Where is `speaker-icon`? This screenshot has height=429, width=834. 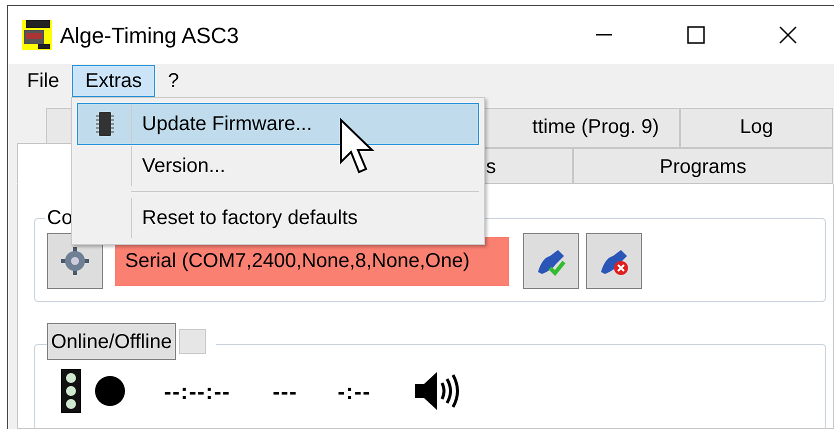 speaker-icon is located at coordinates (437, 391).